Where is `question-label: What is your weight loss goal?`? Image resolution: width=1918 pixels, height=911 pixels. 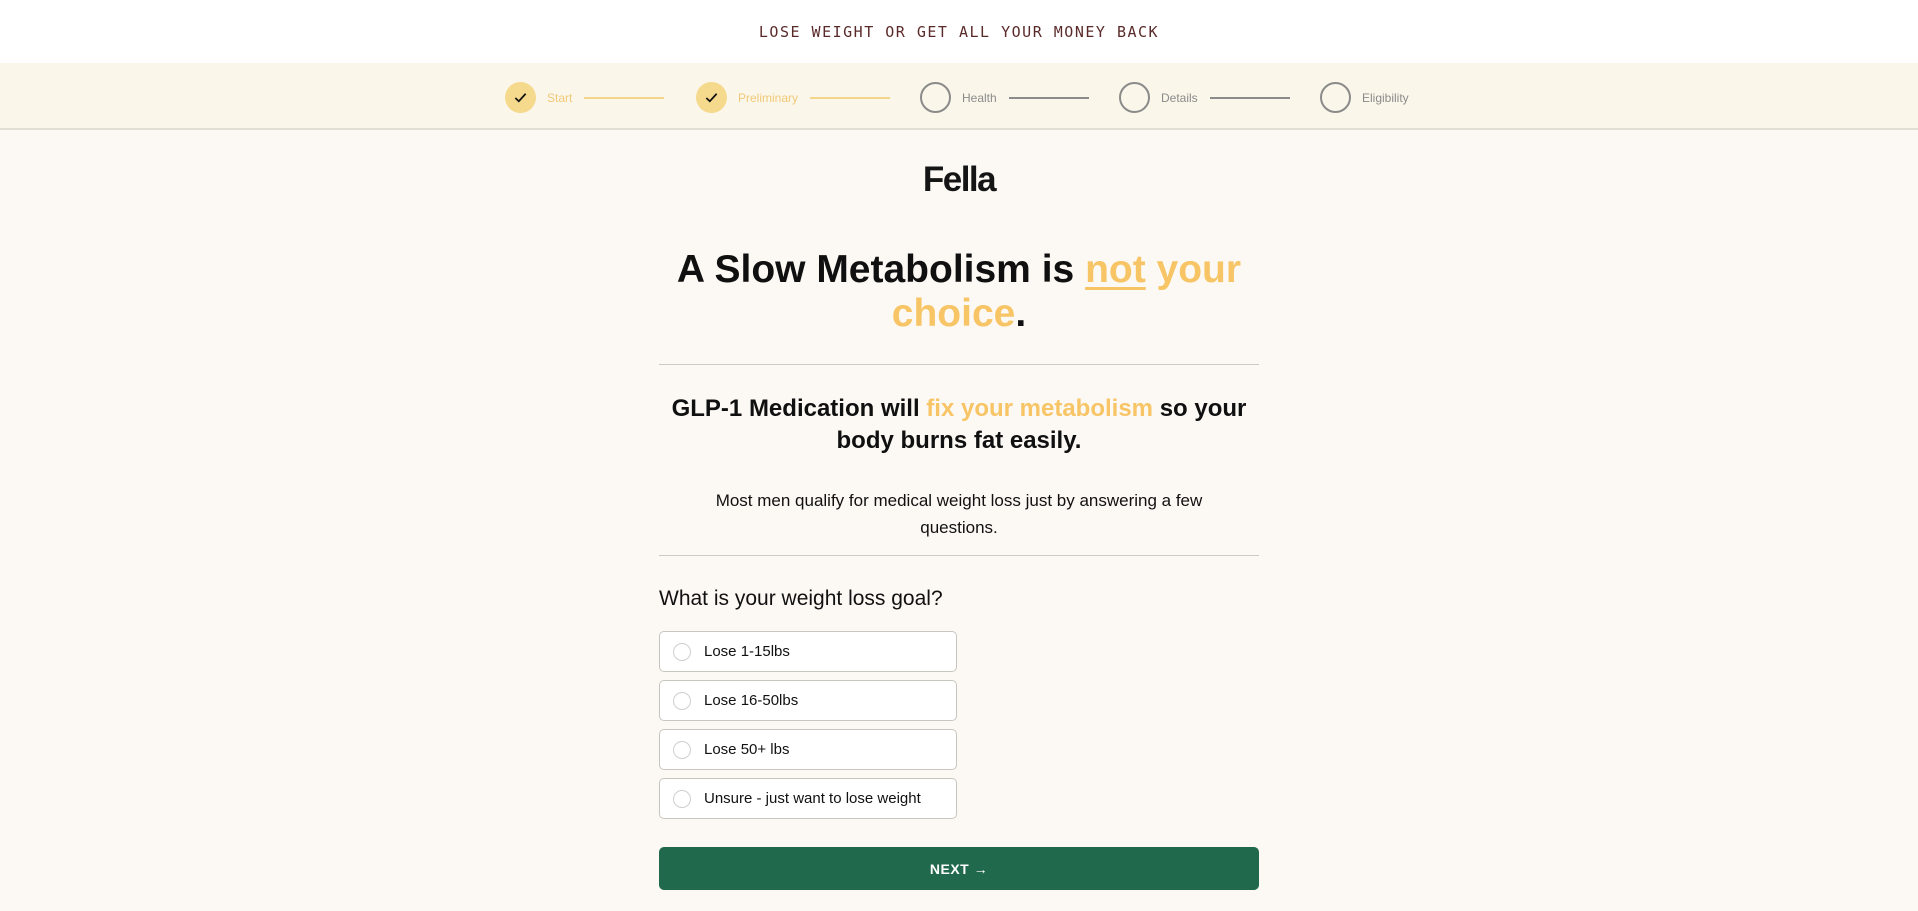 question-label: What is your weight loss goal? is located at coordinates (801, 598).